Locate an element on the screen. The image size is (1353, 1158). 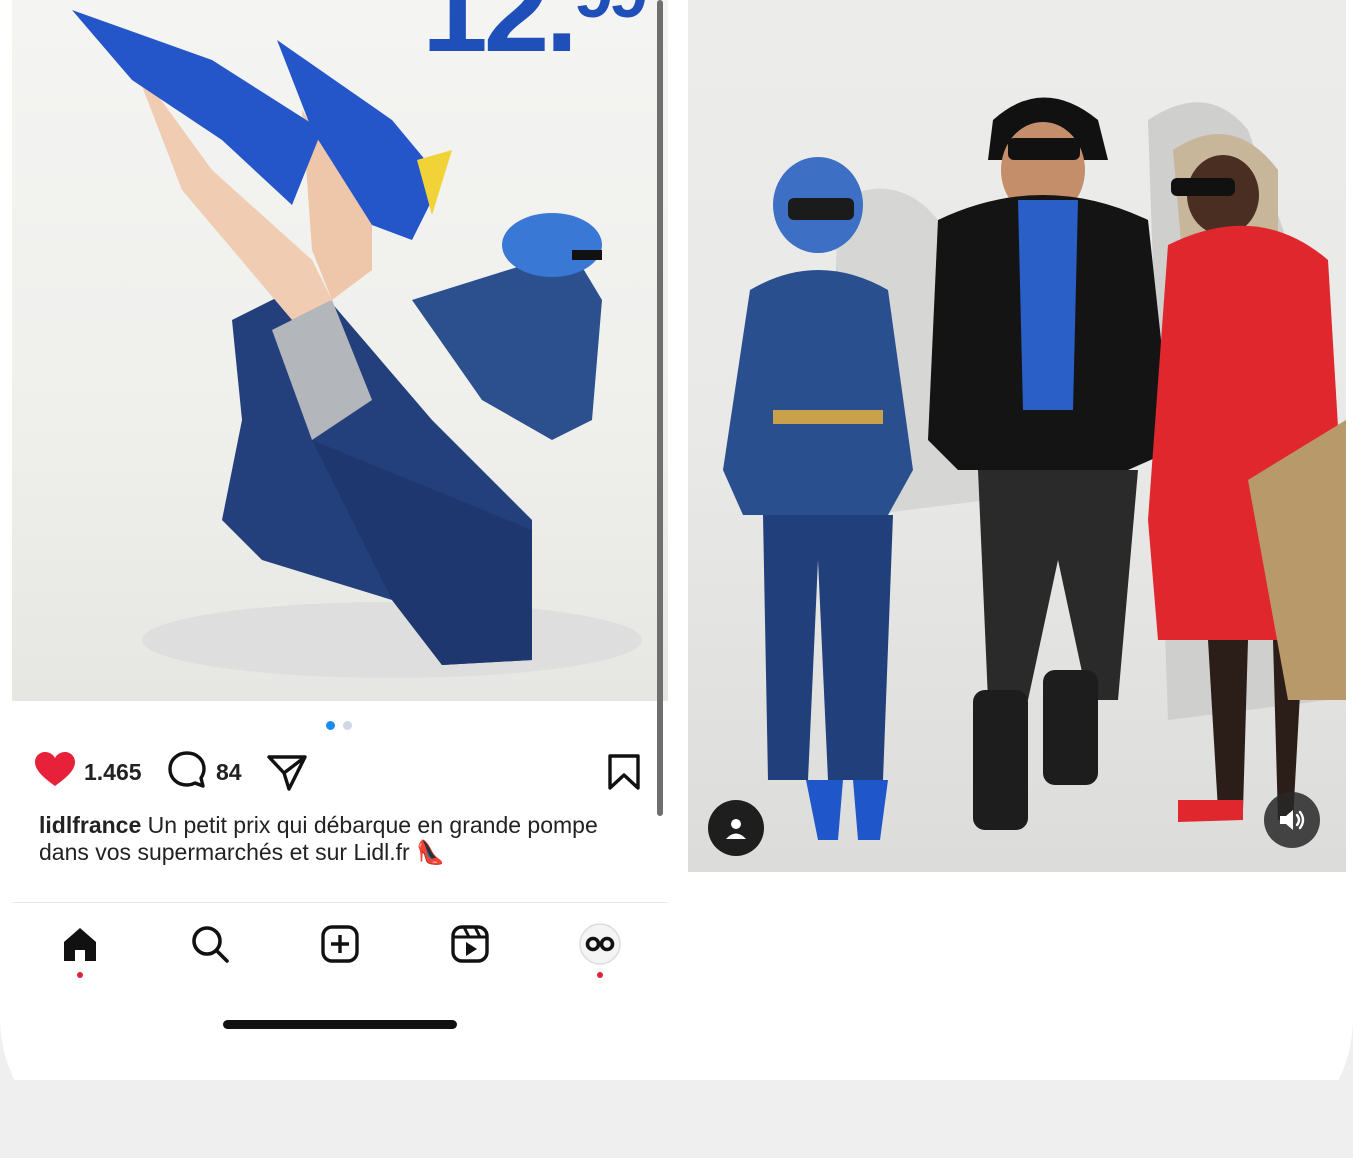
profile-avatar-icon is located at coordinates (600, 944).